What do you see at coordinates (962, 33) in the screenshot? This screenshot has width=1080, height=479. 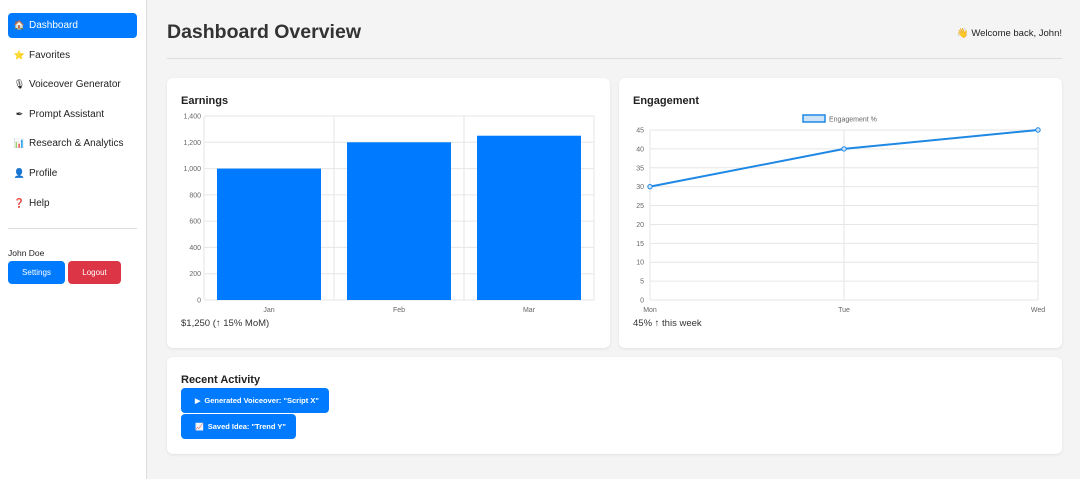 I see `waving-hand-icon: 👋` at bounding box center [962, 33].